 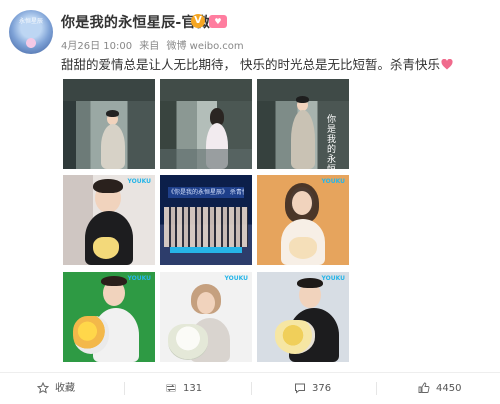 What do you see at coordinates (65, 388) in the screenshot?
I see `favorite-label: 收藏` at bounding box center [65, 388].